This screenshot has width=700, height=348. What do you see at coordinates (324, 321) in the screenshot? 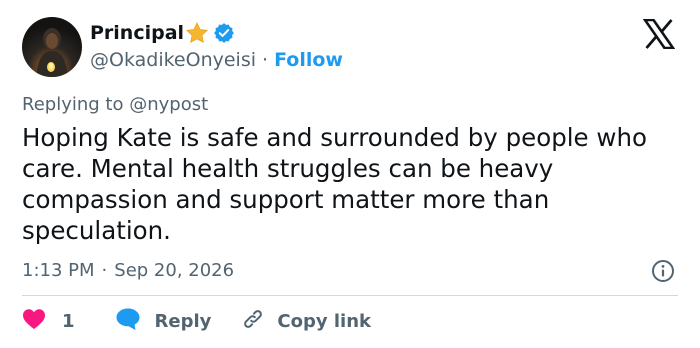
I see `copy-link-label: Copy link` at bounding box center [324, 321].